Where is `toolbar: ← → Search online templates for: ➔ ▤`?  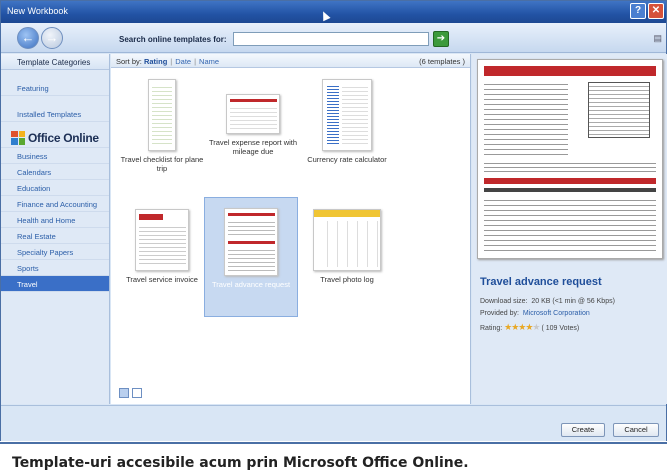 toolbar: ← → Search online templates for: ➔ ▤ is located at coordinates (333, 38).